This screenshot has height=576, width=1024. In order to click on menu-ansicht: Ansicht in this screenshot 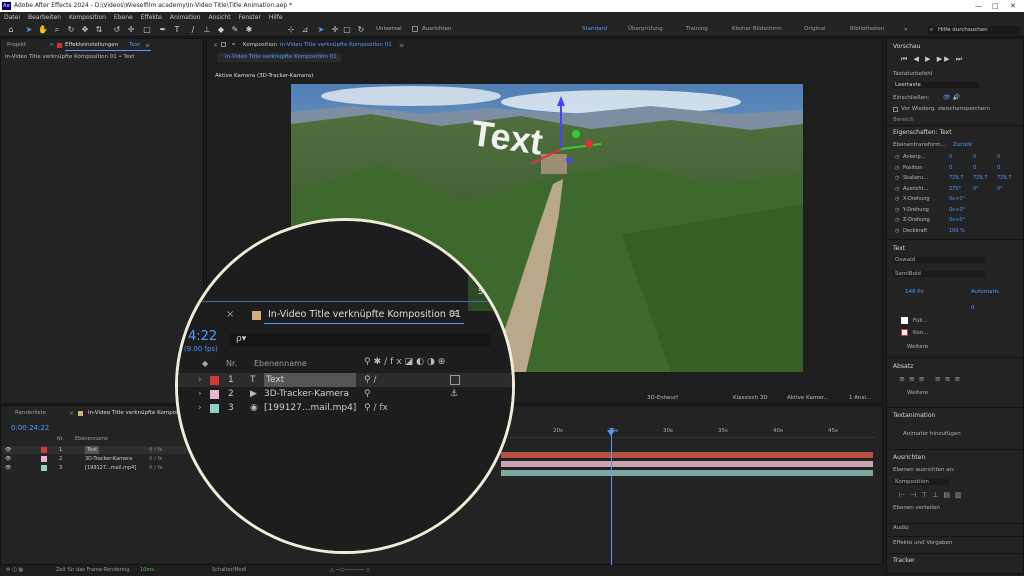, I will do `click(219, 17)`.